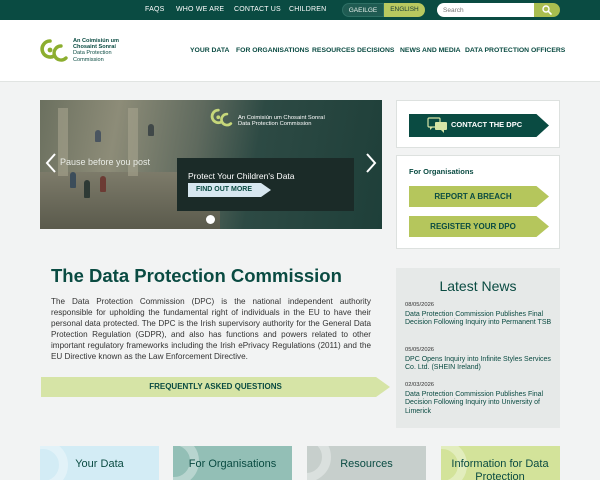 This screenshot has width=600, height=480. What do you see at coordinates (200, 10) in the screenshot?
I see `top-link-who-we-are: WHO WE ARE` at bounding box center [200, 10].